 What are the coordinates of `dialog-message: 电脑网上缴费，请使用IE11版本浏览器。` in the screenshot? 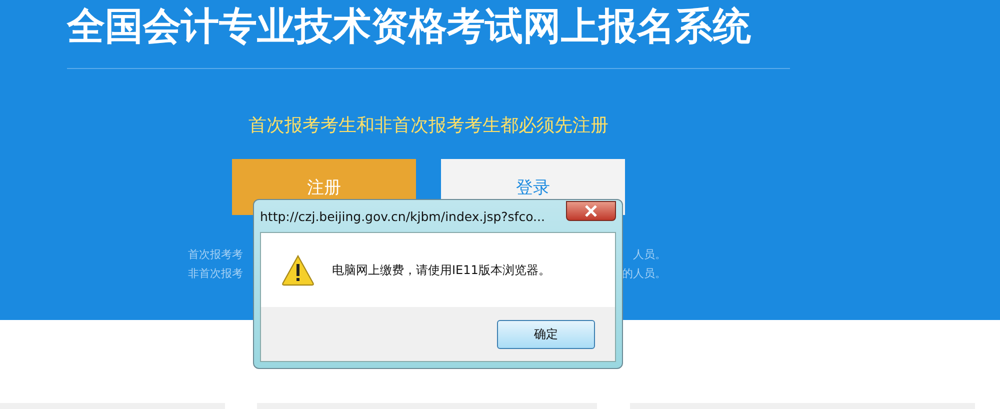 It's located at (441, 270).